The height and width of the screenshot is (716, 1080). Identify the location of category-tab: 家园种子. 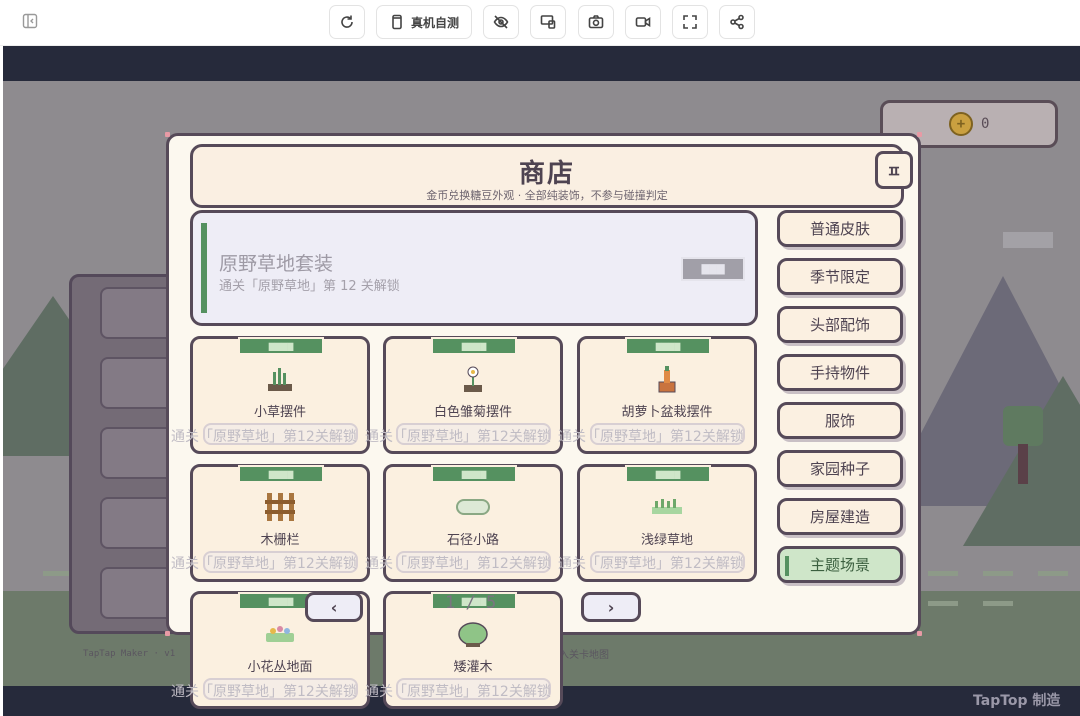
(840, 468).